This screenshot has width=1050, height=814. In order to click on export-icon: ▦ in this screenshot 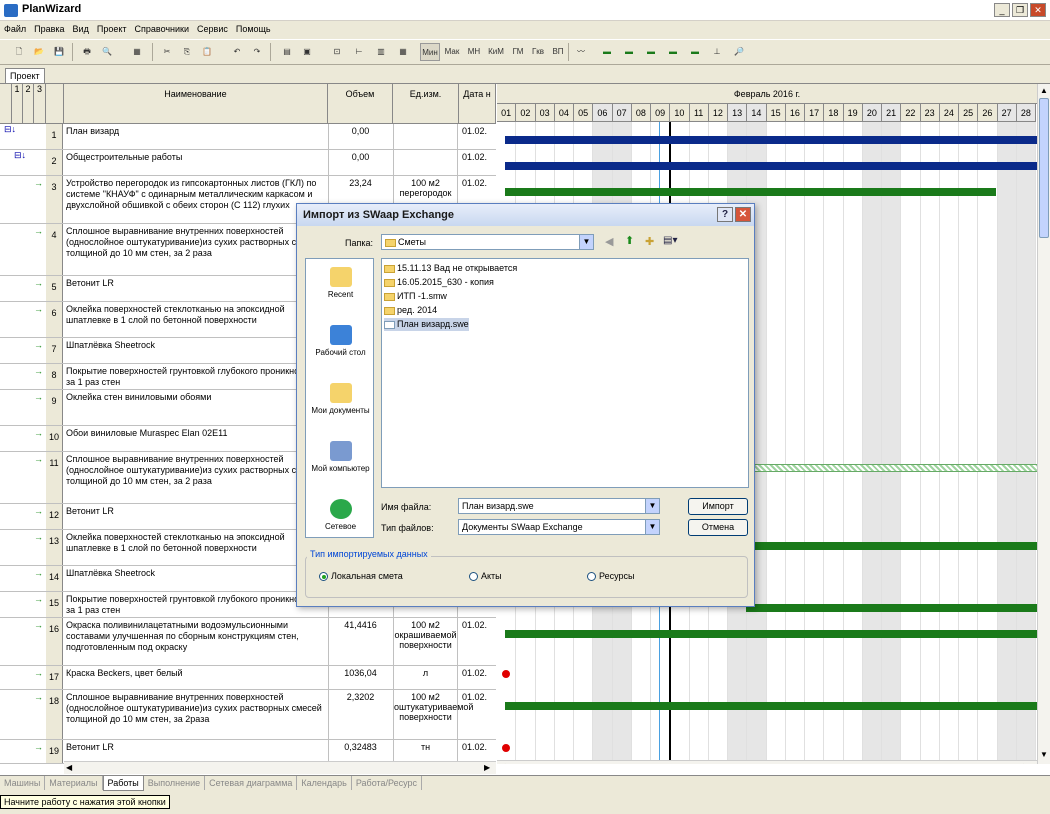, I will do `click(137, 52)`.